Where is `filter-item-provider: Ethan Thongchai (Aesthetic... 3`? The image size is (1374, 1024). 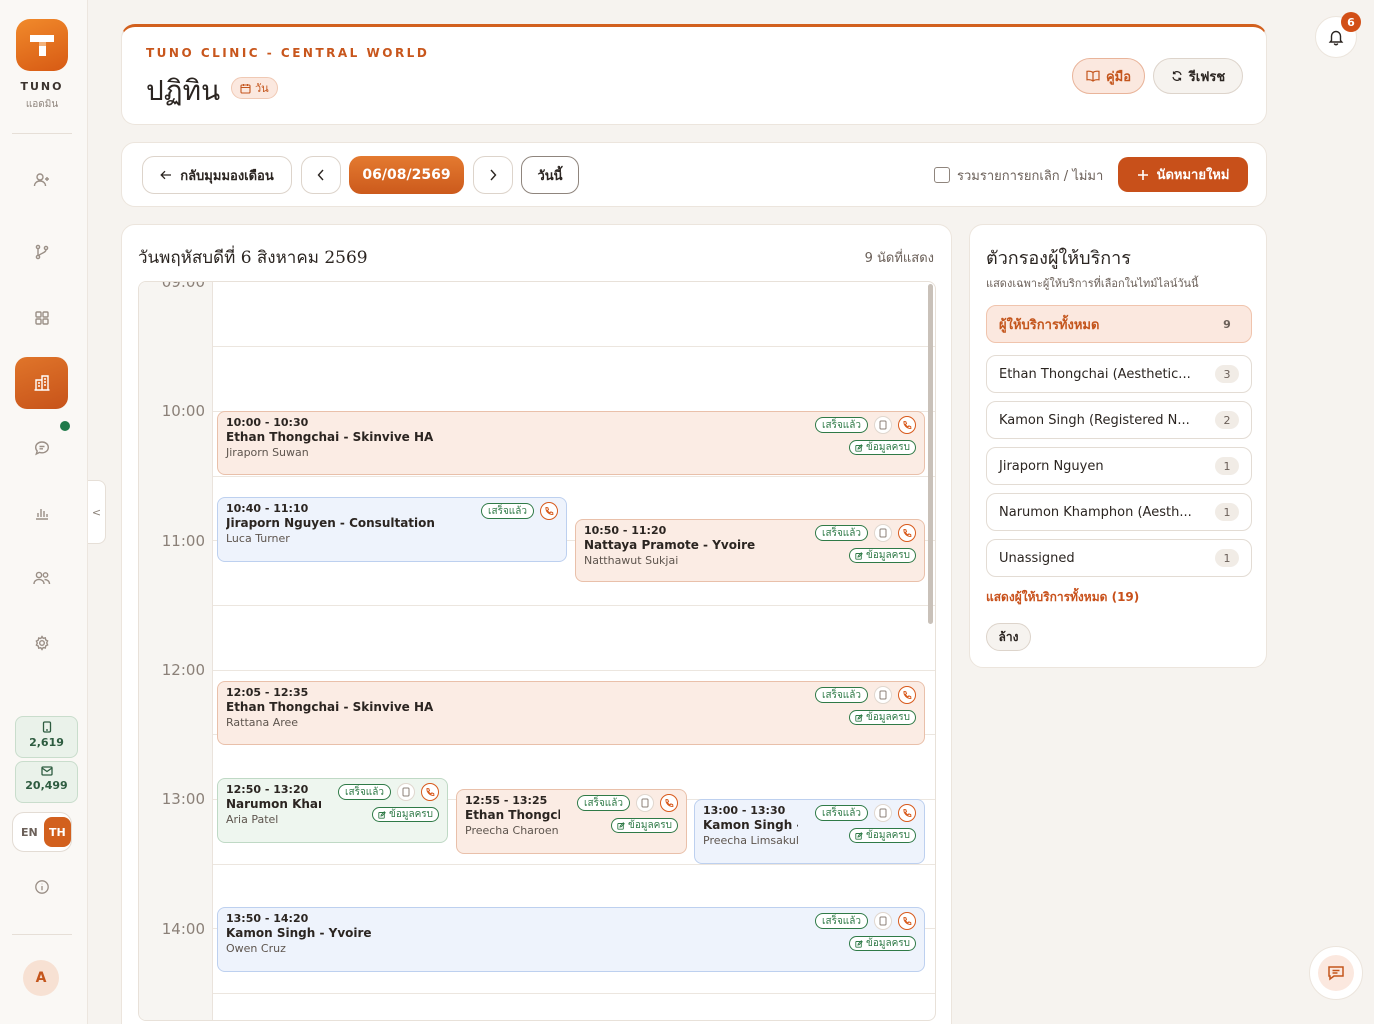 filter-item-provider: Ethan Thongchai (Aesthetic... 3 is located at coordinates (1119, 374).